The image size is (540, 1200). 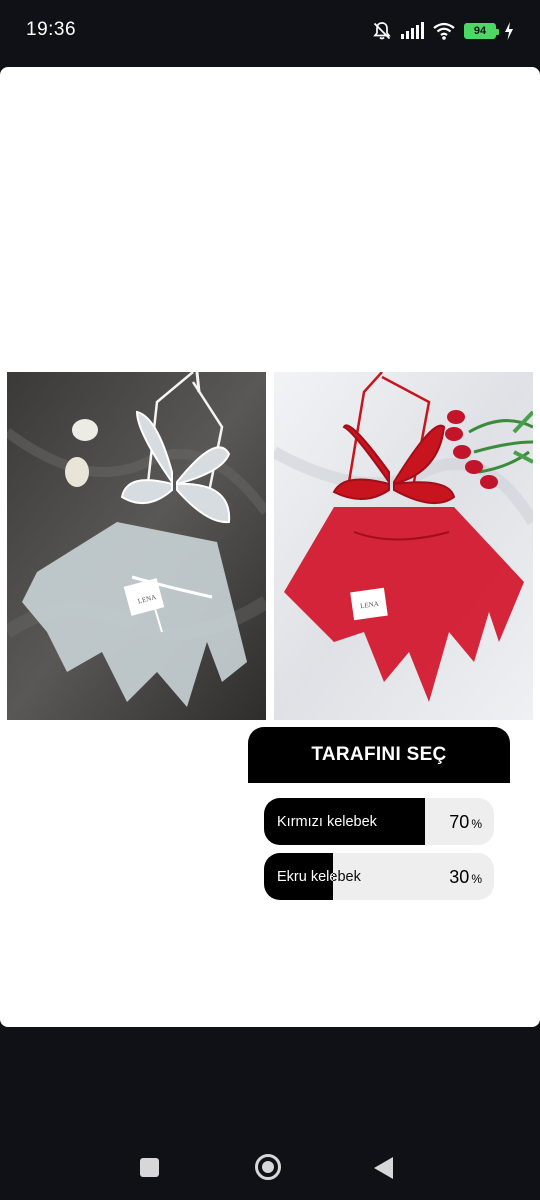 I want to click on red-butterfly-image: LENA, so click(x=403, y=546).